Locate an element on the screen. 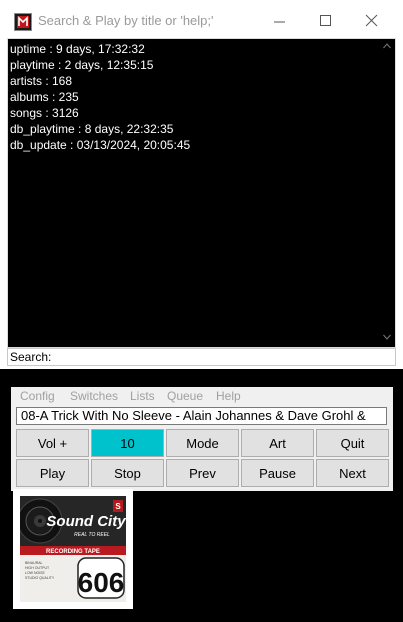 This screenshot has height=622, width=403. app-logo-icon is located at coordinates (23, 22).